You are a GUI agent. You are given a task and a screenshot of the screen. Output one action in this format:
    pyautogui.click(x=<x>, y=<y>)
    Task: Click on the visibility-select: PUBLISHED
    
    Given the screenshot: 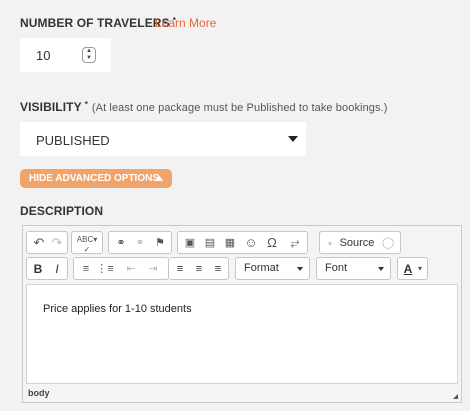 What is the action you would take?
    pyautogui.click(x=163, y=139)
    